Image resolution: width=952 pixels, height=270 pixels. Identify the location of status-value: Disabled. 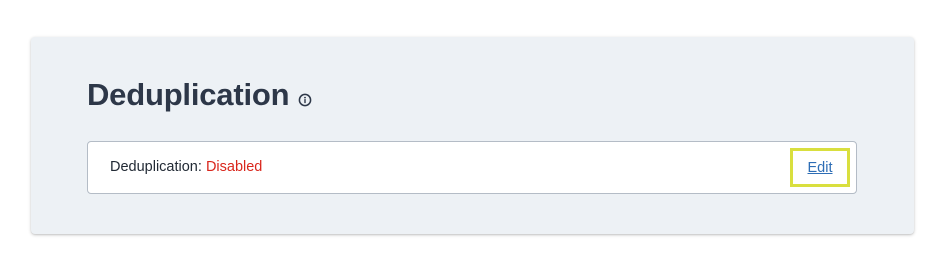
(234, 167).